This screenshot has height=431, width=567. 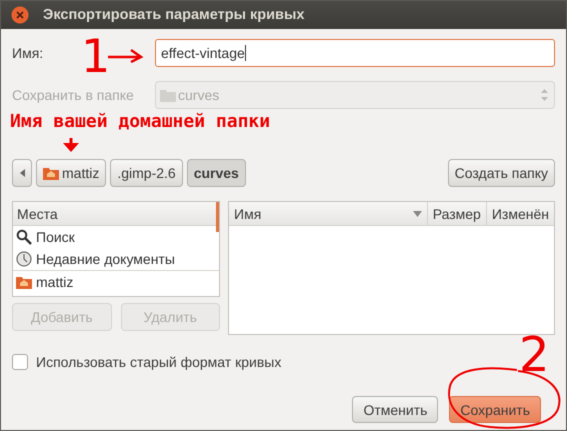 I want to click on place-item: Недавние документы, so click(x=116, y=259).